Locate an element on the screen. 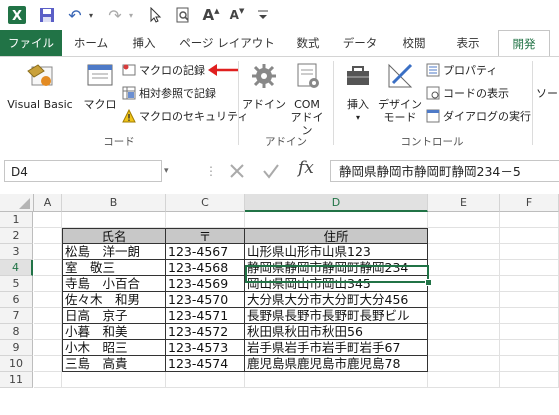  undo-icon: ↶ is located at coordinates (75, 15).